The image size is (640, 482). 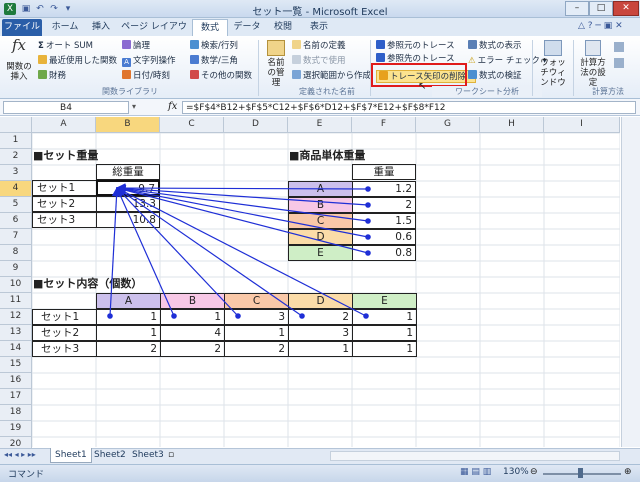 What do you see at coordinates (580, 473) in the screenshot?
I see `zoom-slider-thumb` at bounding box center [580, 473].